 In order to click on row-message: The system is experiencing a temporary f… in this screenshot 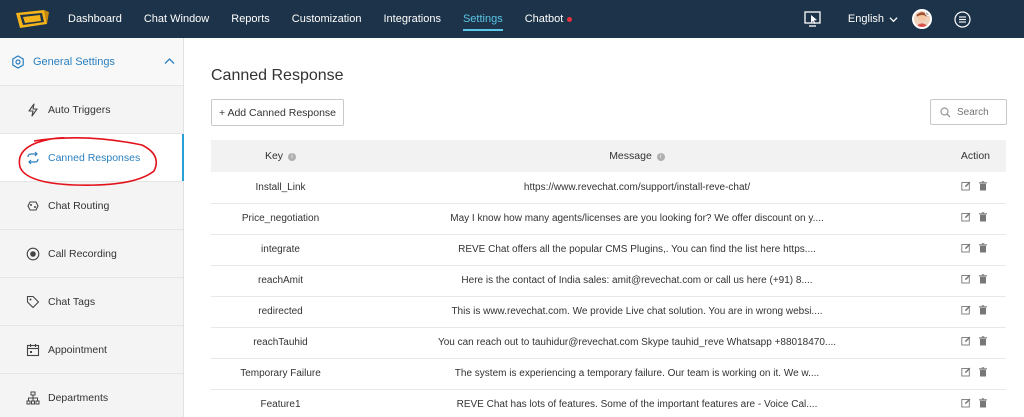, I will do `click(637, 373)`.